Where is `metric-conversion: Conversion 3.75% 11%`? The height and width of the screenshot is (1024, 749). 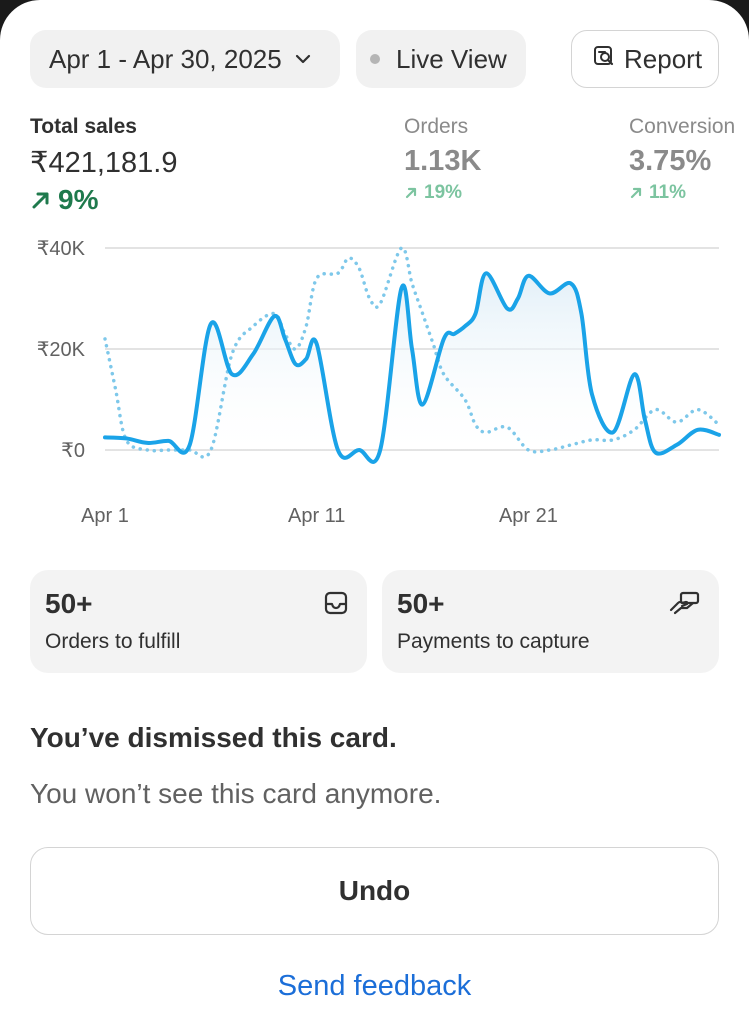
metric-conversion: Conversion 3.75% 11% is located at coordinates (682, 159).